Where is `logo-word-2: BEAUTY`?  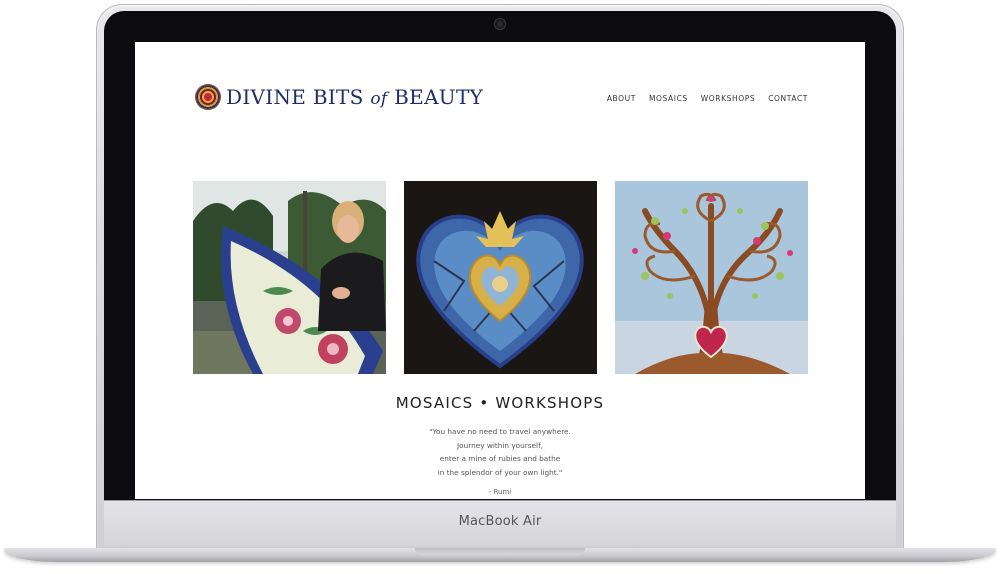
logo-word-2: BEAUTY is located at coordinates (439, 97).